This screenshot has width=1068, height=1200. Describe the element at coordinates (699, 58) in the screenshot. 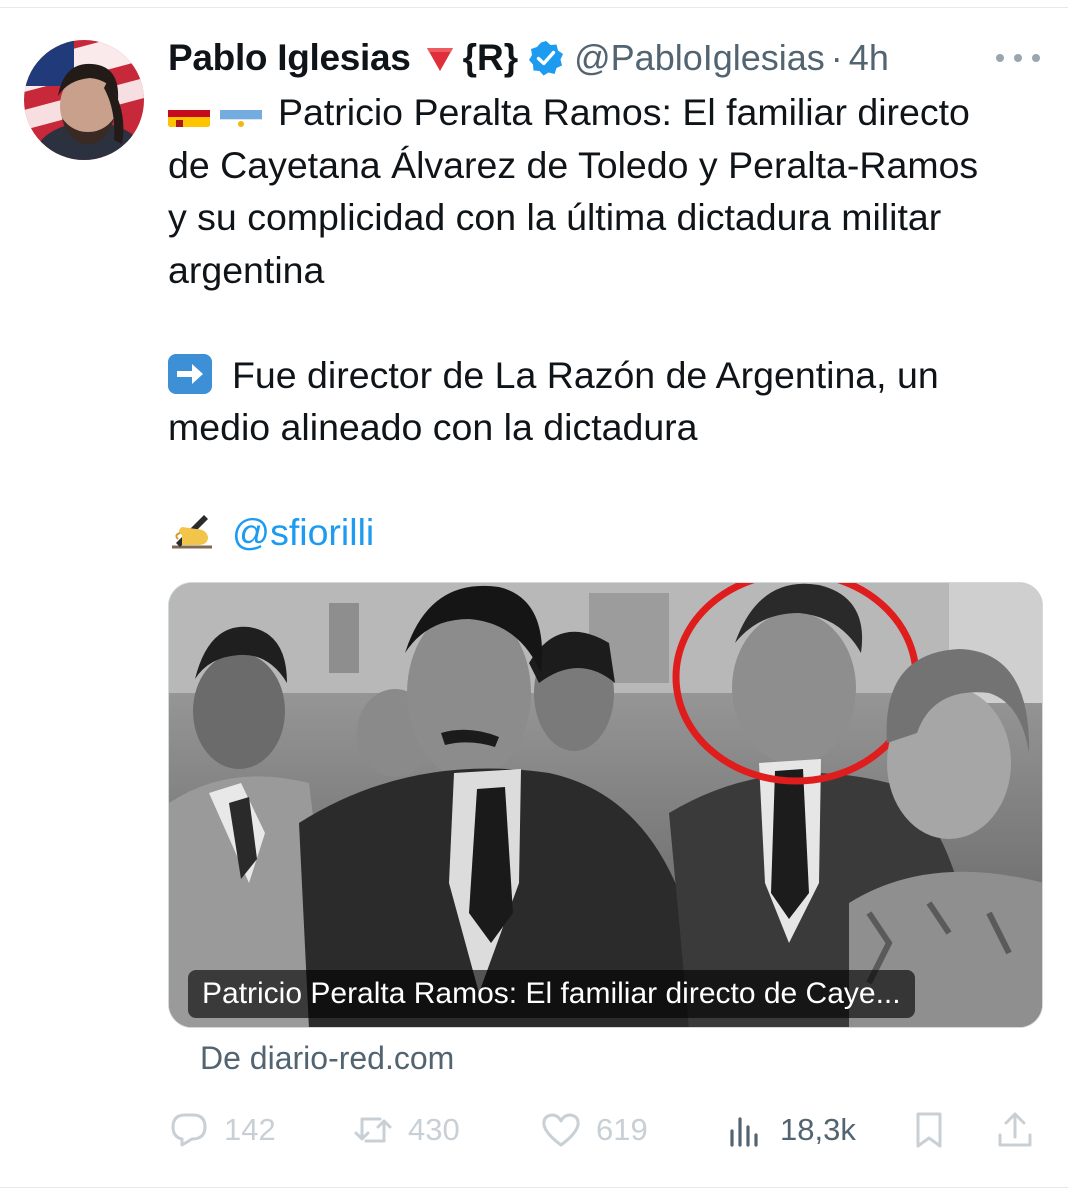

I see `author-handle: @PabloIglesias` at that location.